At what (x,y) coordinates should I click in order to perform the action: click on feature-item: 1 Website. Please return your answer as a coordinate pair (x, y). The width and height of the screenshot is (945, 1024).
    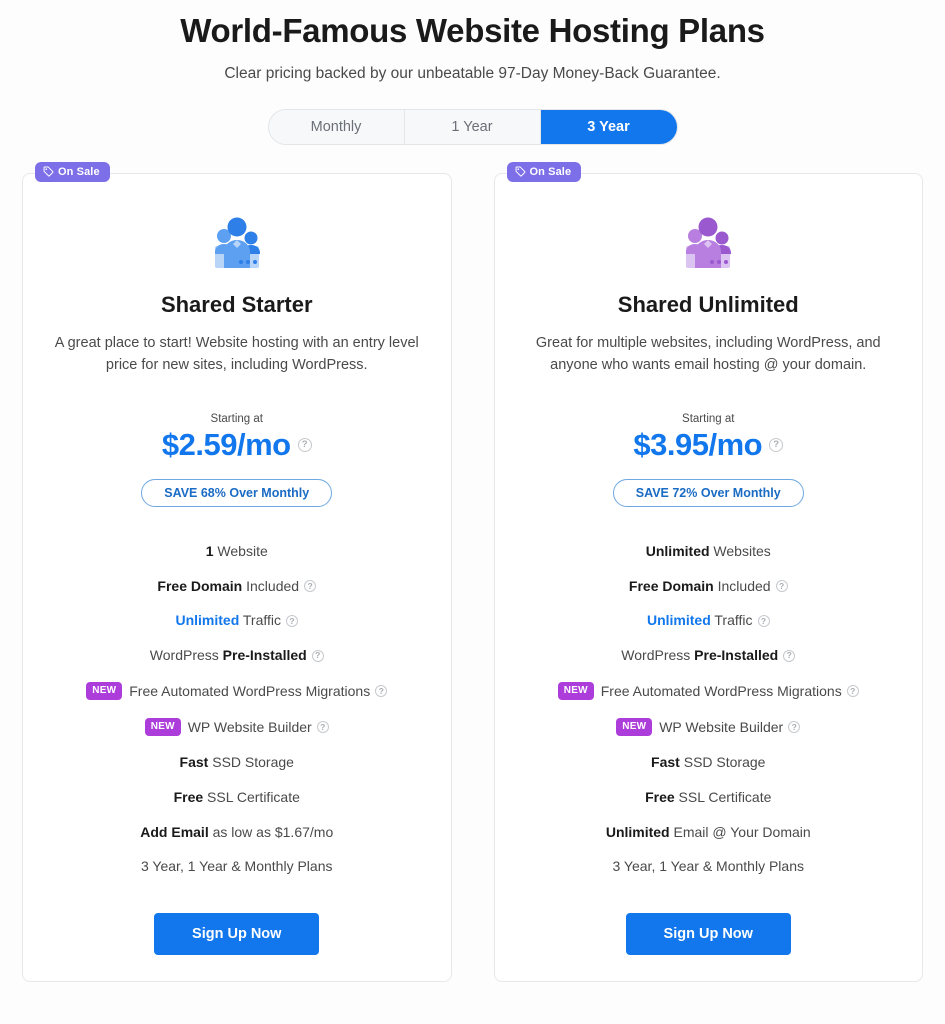
    Looking at the image, I should click on (237, 551).